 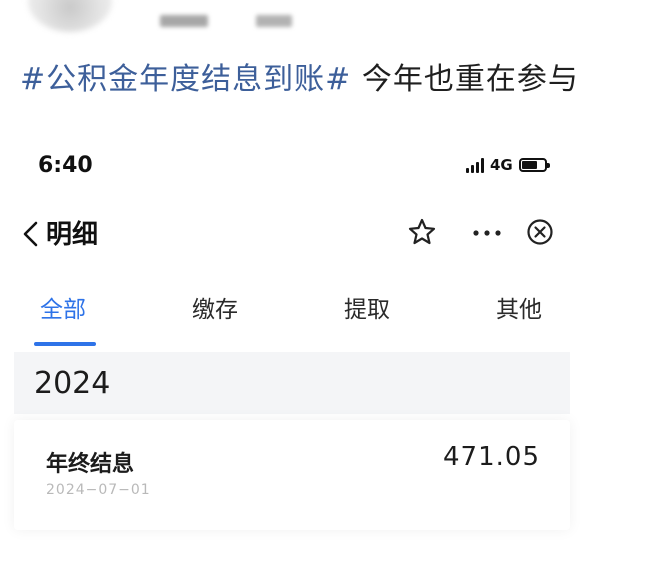 What do you see at coordinates (184, 21) in the screenshot?
I see `blurred-username` at bounding box center [184, 21].